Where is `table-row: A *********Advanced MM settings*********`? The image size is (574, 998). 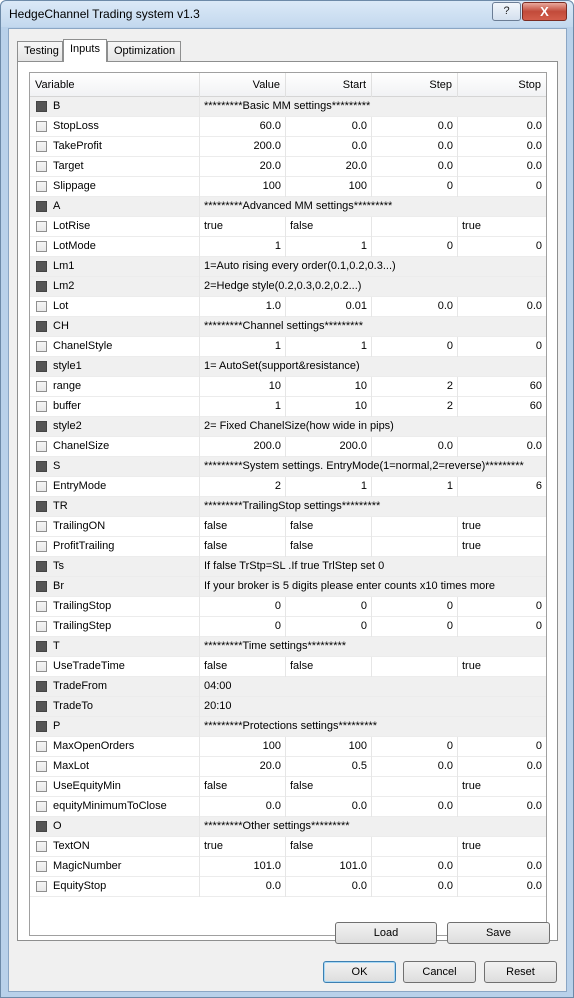 table-row: A *********Advanced MM settings********* is located at coordinates (288, 207).